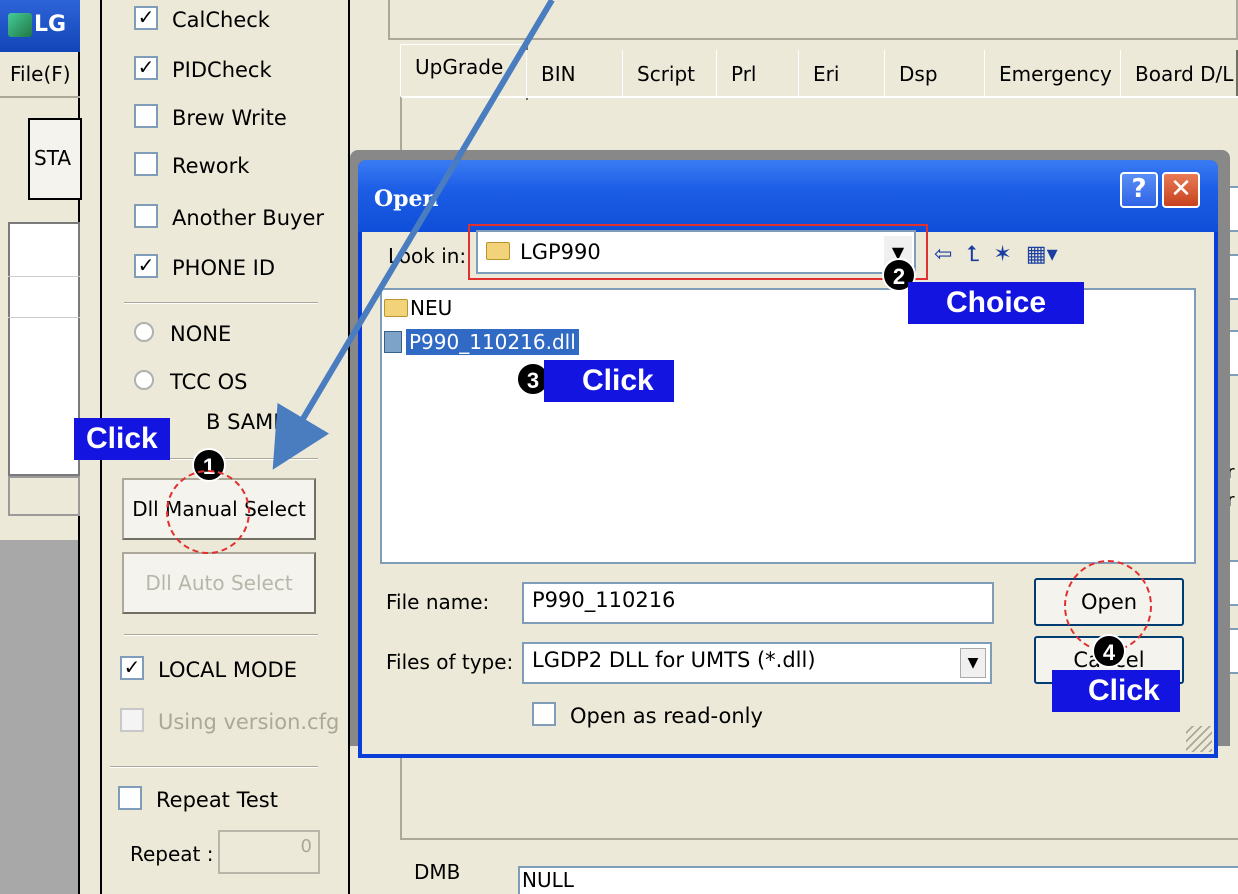  Describe the element at coordinates (122, 439) in the screenshot. I see `step1-callout: Click` at that location.